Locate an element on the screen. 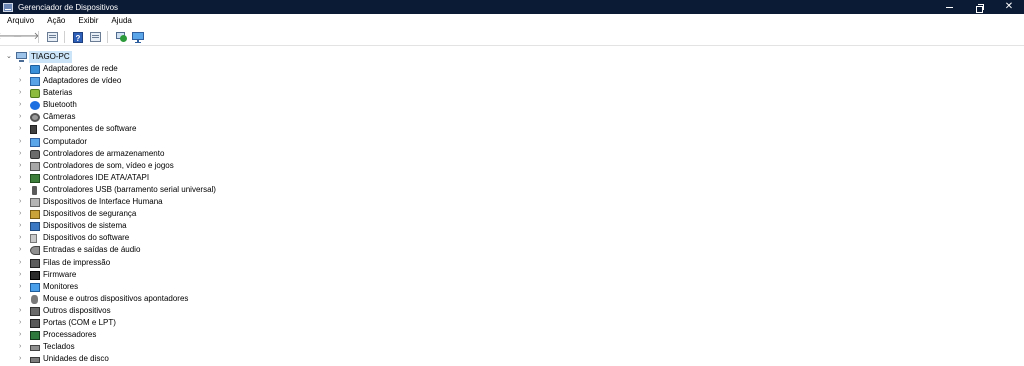  root-label: TIAGO-PC is located at coordinates (50, 57).